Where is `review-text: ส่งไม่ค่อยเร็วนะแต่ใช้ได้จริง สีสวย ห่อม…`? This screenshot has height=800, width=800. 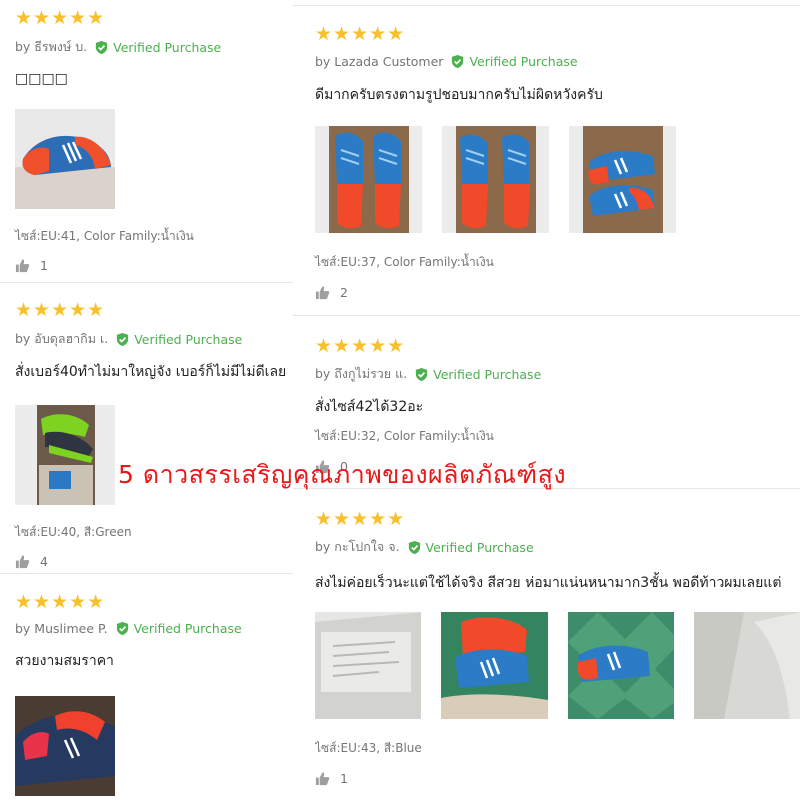 review-text: ส่งไม่ค่อยเร็วนะแต่ใช้ได้จริง สีสวย ห่อม… is located at coordinates (548, 583).